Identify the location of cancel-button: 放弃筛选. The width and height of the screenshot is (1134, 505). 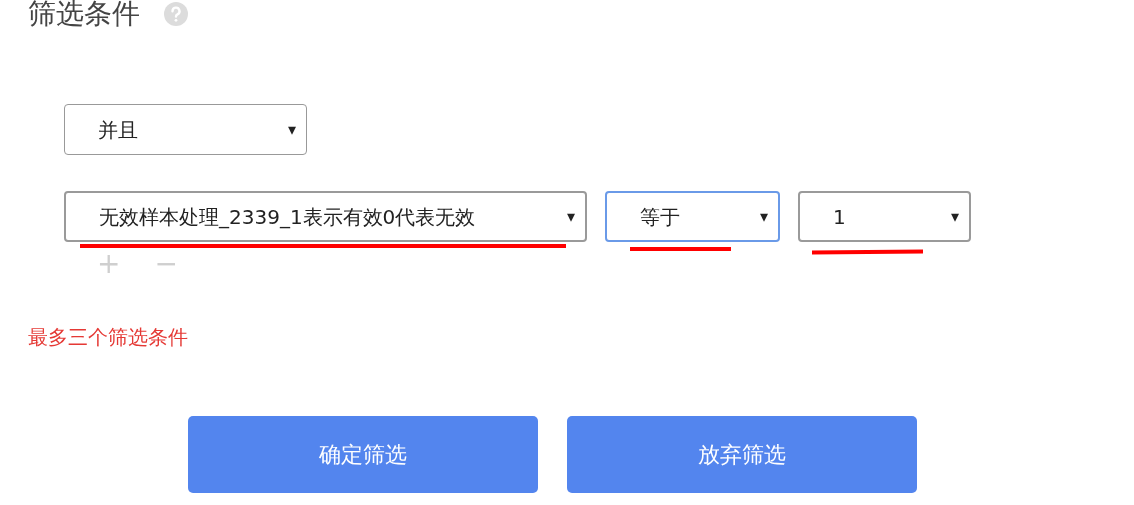
(742, 454).